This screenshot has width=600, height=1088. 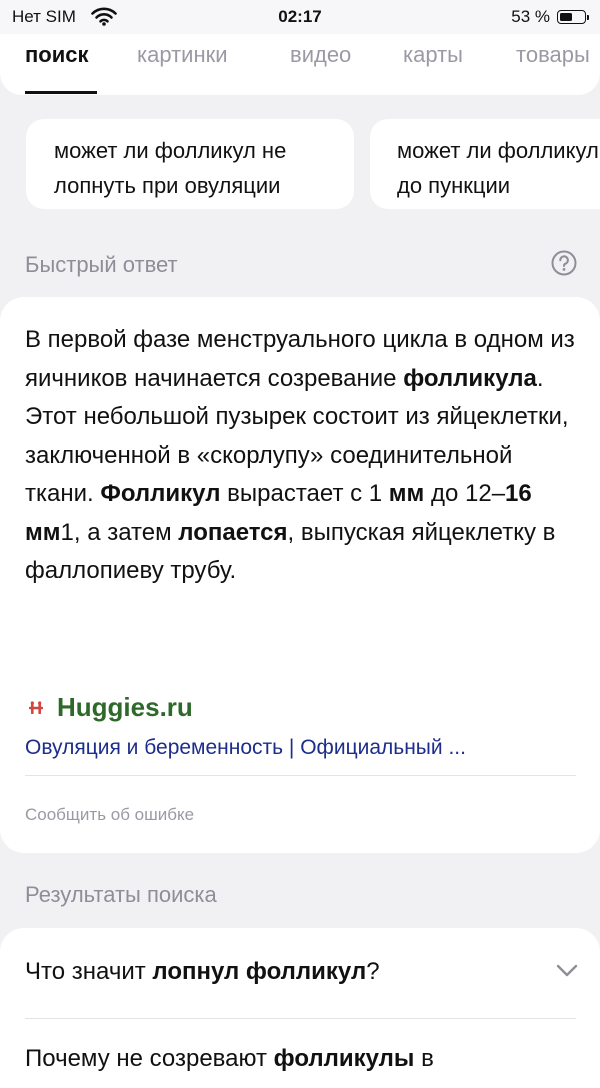 What do you see at coordinates (101, 265) in the screenshot?
I see `quick-answer-header: Быстрый ответ` at bounding box center [101, 265].